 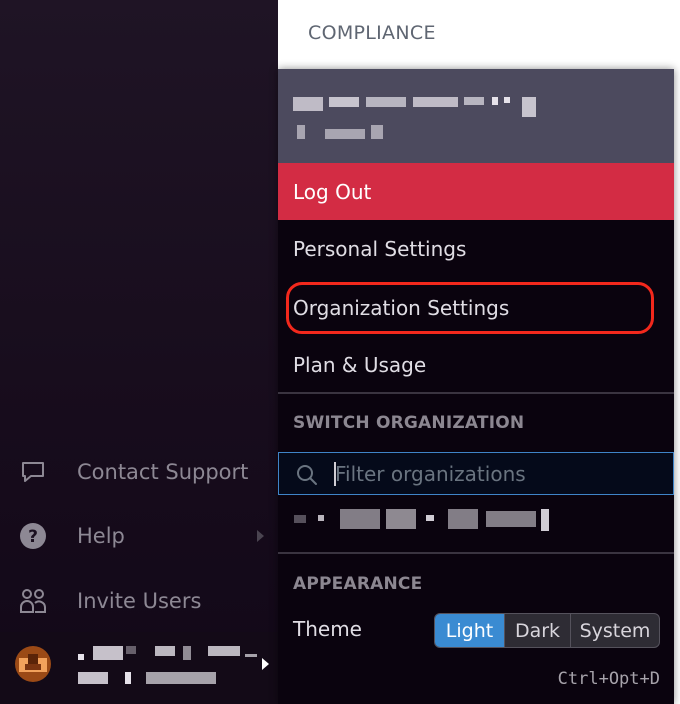 I want to click on search-icon, so click(x=307, y=477).